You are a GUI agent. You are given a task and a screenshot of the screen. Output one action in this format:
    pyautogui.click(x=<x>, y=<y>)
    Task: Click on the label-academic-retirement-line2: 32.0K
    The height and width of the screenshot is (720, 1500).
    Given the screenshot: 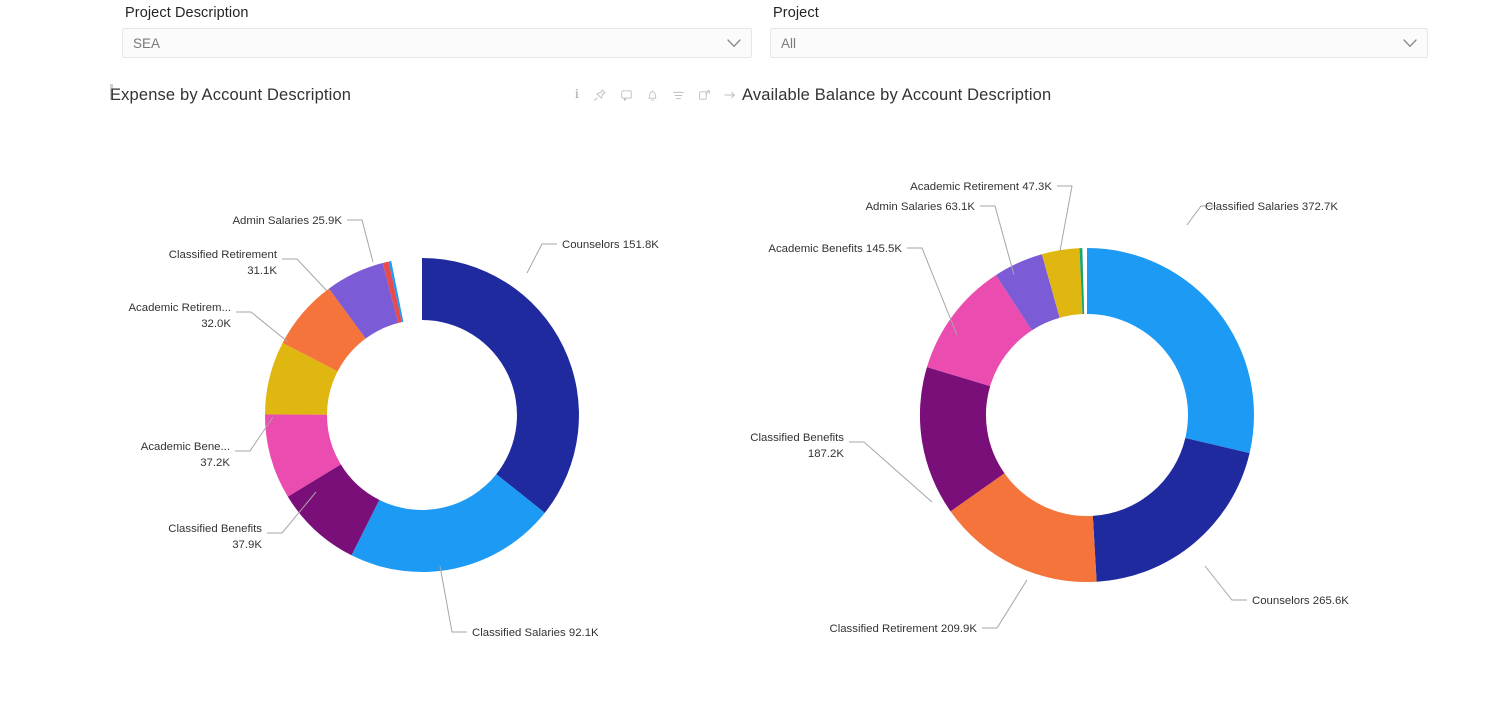 What is the action you would take?
    pyautogui.click(x=216, y=324)
    